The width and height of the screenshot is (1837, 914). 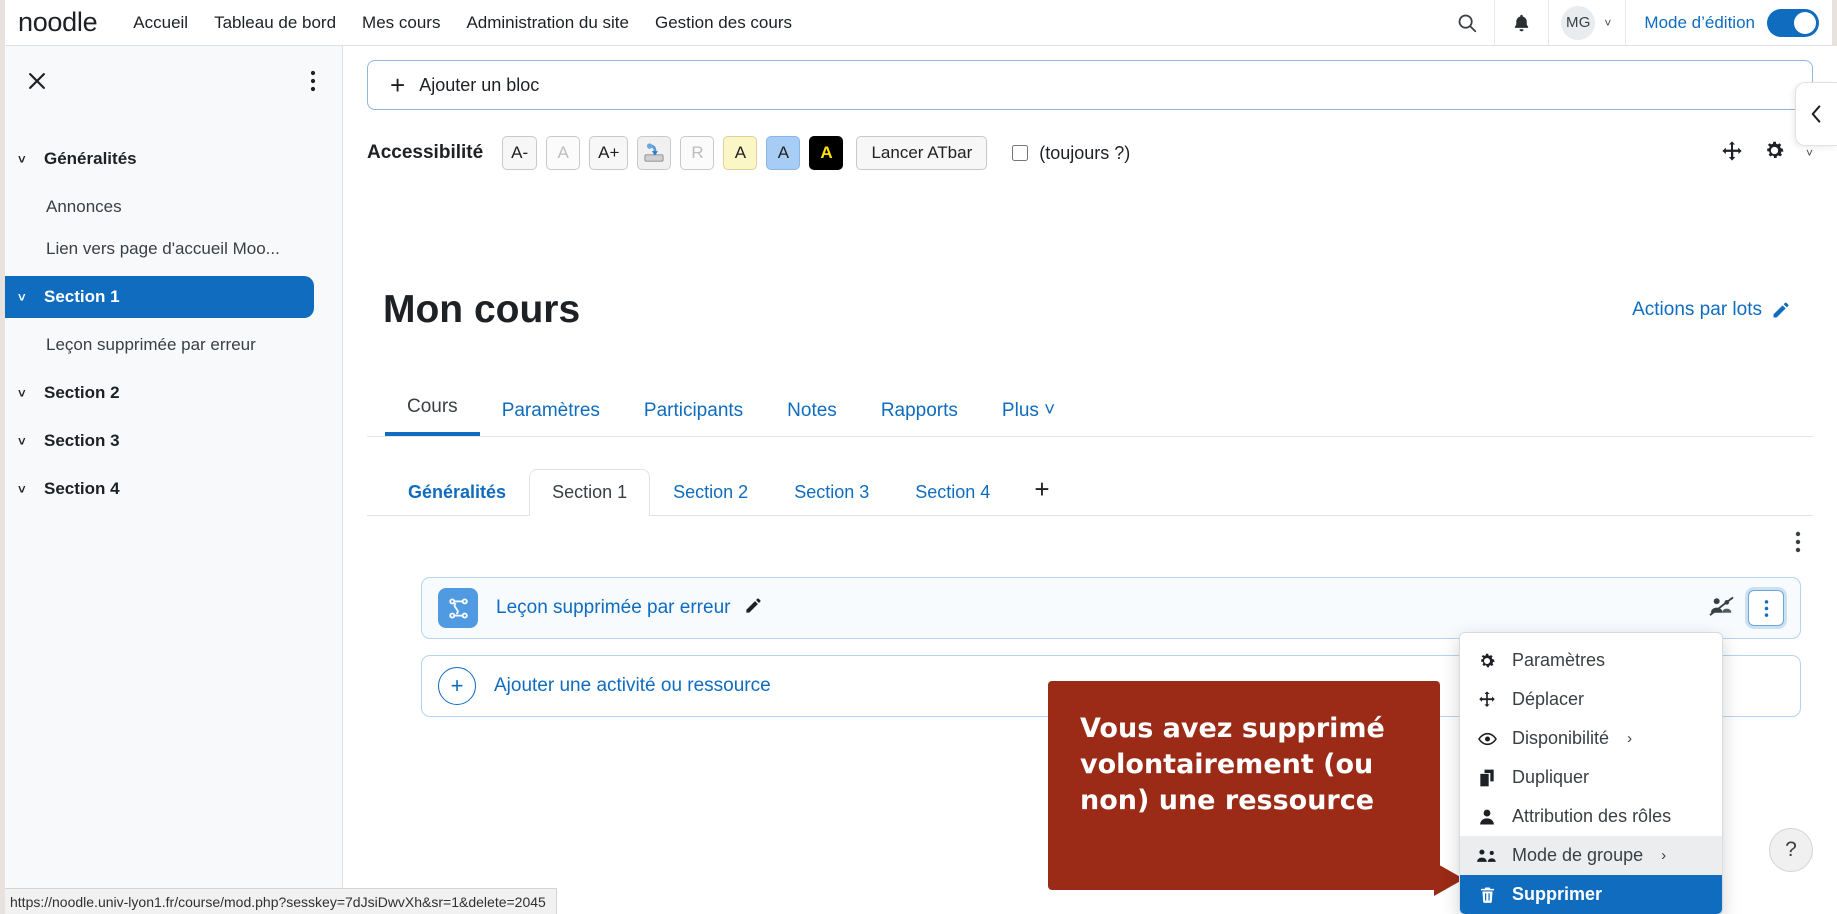 I want to click on course-header: Mon cours Actions par lots, so click(x=1090, y=310).